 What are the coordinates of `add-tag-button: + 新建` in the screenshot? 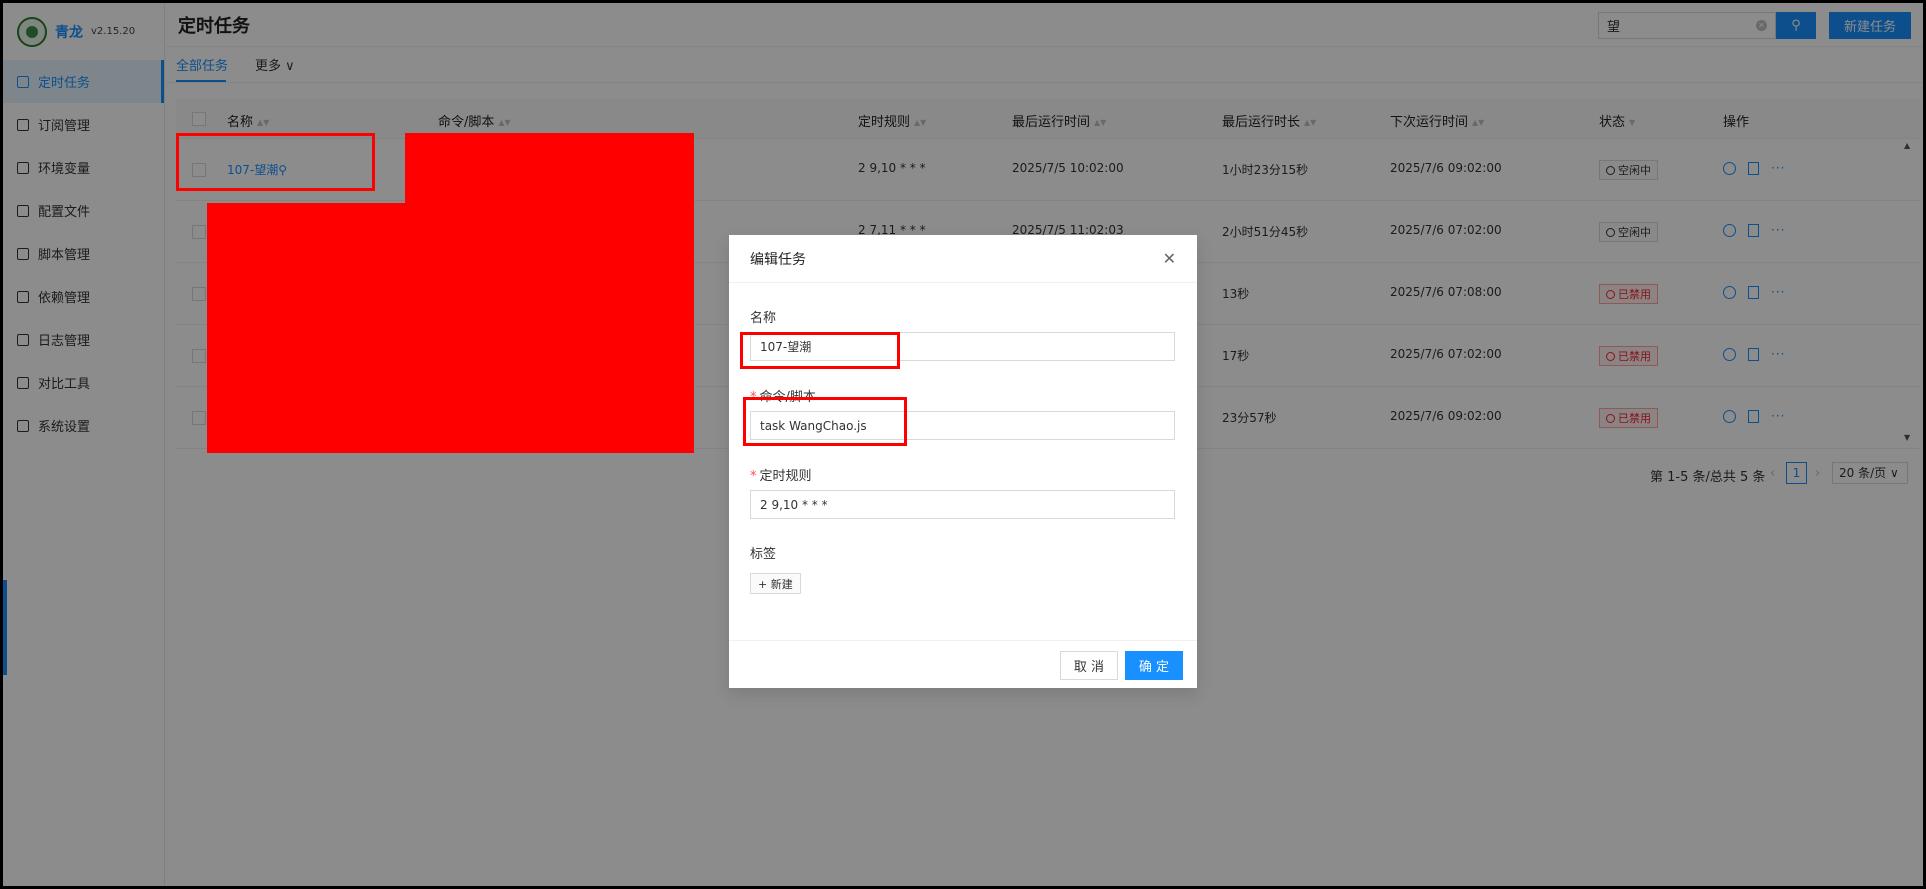 It's located at (775, 583).